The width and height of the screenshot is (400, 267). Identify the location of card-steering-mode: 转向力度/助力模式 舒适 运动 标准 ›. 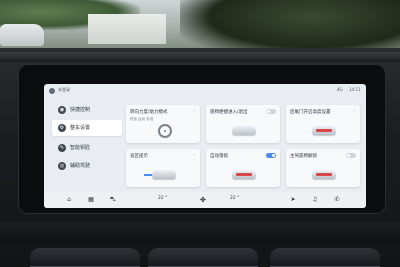
(163, 124).